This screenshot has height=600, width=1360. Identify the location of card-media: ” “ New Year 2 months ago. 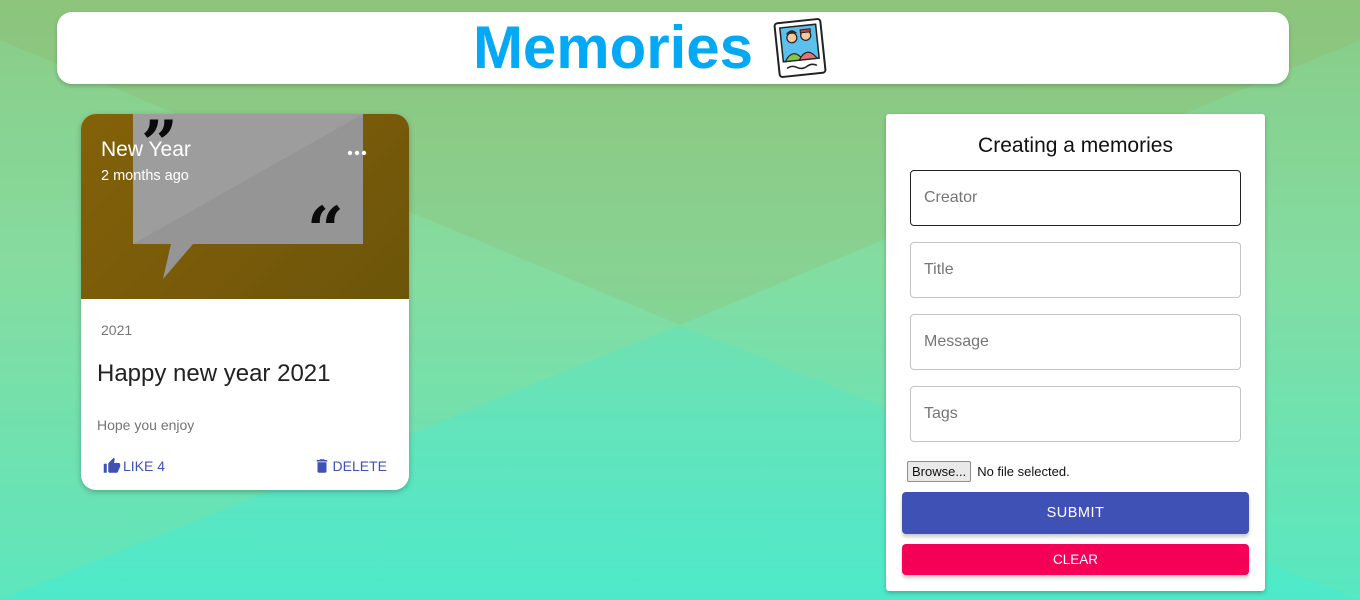
(245, 206).